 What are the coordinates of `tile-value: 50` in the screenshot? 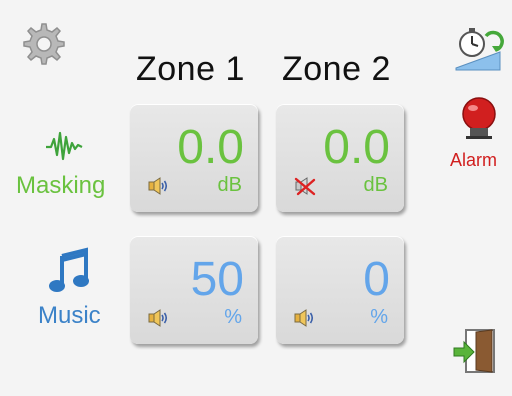 It's located at (217, 279).